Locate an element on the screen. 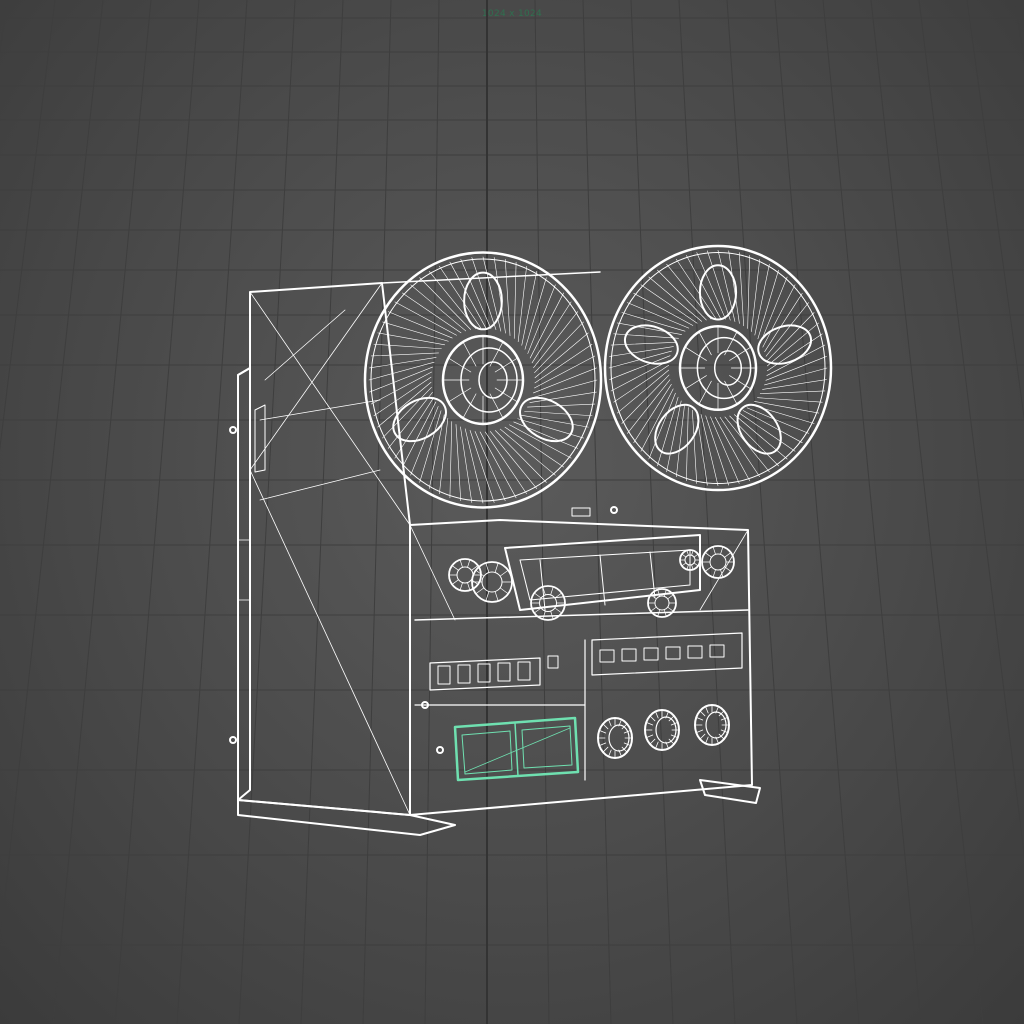 This screenshot has width=1024, height=1024. control-knobs is located at coordinates (663, 731).